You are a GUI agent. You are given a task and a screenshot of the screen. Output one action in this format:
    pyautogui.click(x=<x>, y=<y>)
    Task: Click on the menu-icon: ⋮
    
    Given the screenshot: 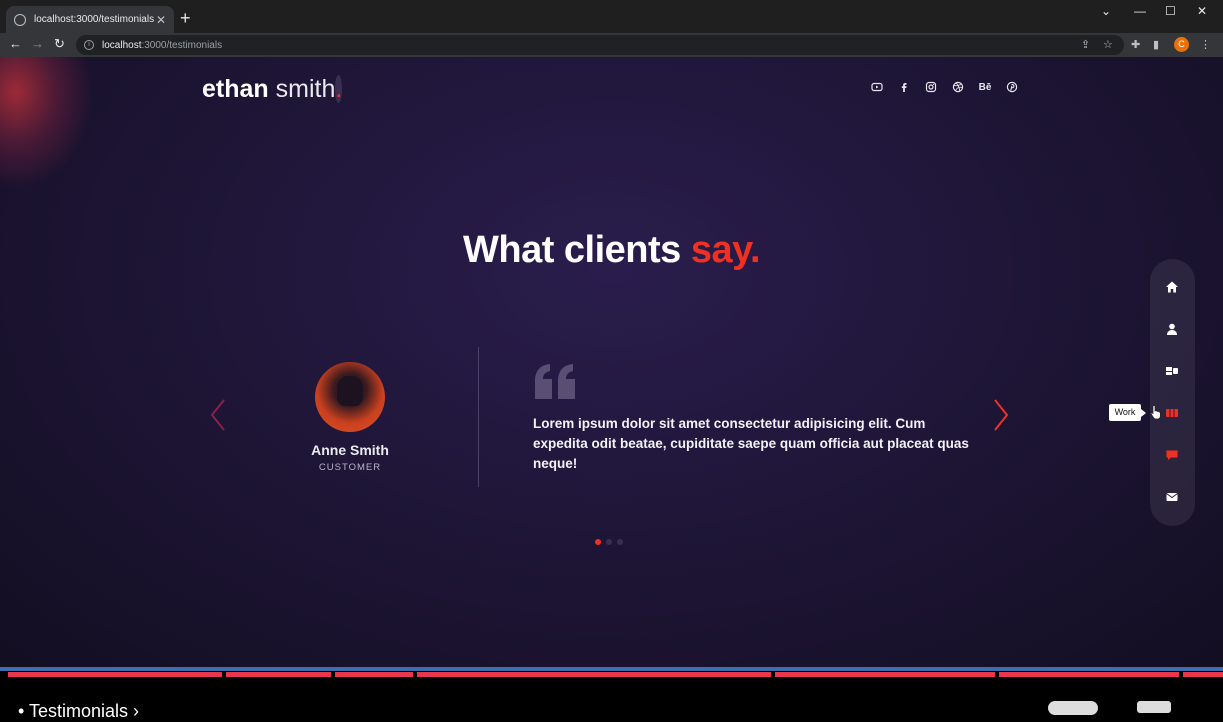 What is the action you would take?
    pyautogui.click(x=1205, y=44)
    